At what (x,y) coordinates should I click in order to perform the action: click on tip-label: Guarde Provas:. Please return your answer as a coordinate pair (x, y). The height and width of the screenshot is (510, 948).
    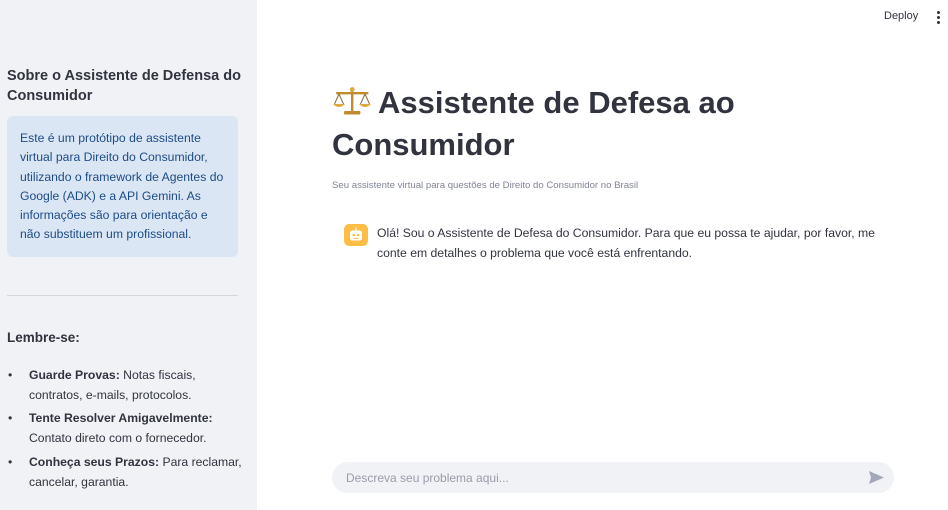
    Looking at the image, I should click on (74, 375).